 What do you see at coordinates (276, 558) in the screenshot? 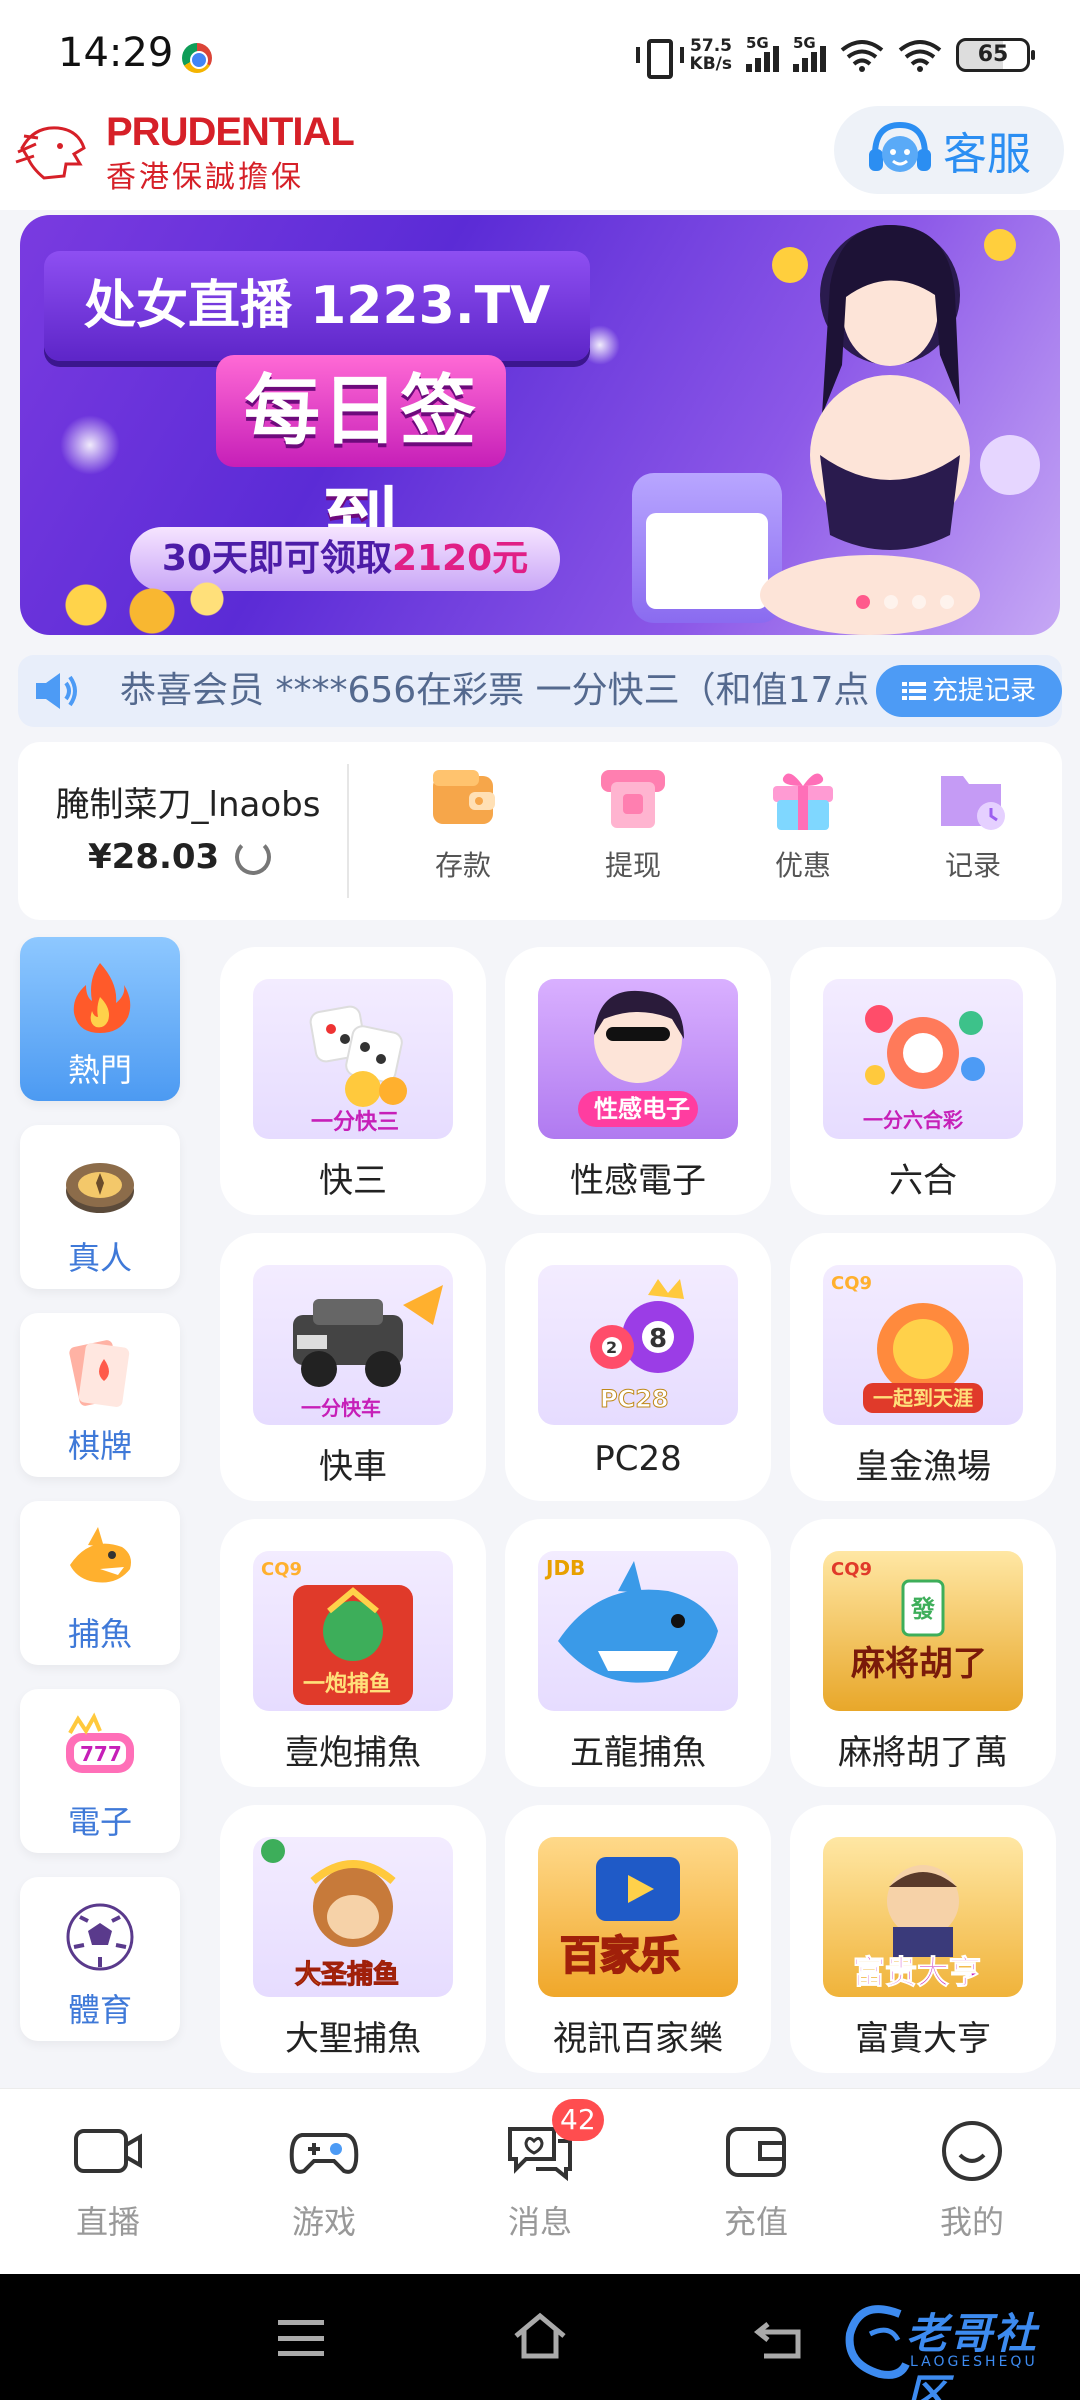
I see `banner-reward-prefix: 30天即可领取` at bounding box center [276, 558].